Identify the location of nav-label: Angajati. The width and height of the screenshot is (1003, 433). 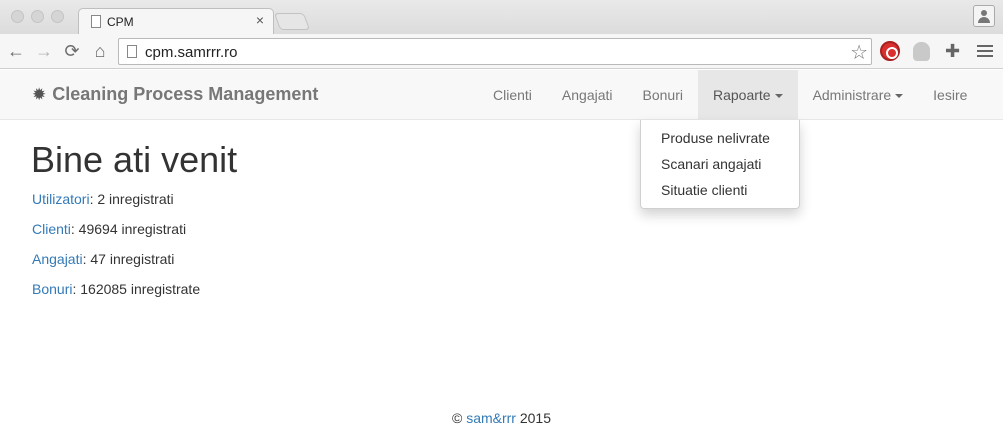
(587, 95).